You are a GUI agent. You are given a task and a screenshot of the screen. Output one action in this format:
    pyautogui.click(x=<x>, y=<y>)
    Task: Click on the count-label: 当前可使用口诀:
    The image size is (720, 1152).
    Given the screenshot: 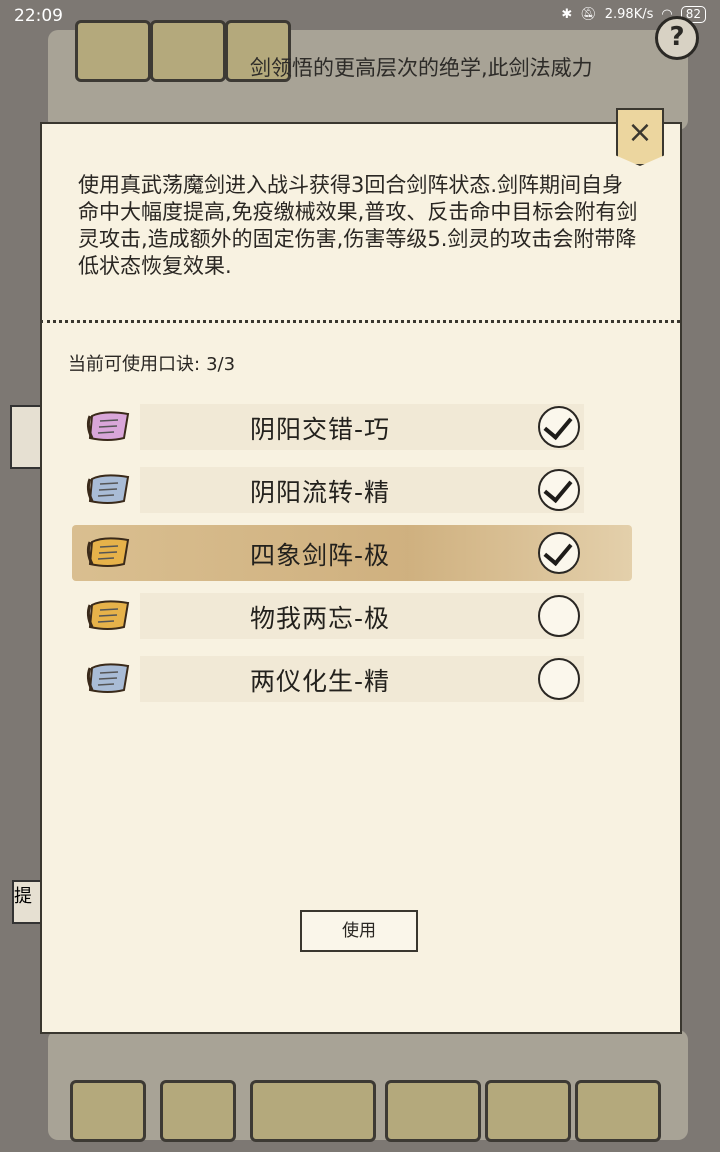 What is the action you would take?
    pyautogui.click(x=134, y=364)
    